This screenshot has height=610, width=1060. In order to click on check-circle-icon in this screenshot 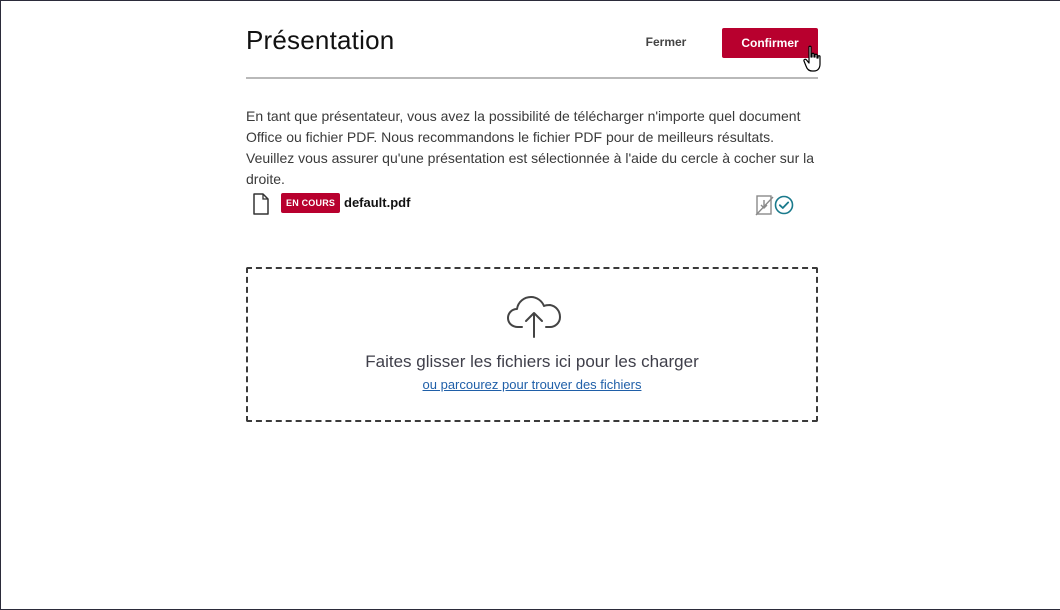, I will do `click(784, 205)`.